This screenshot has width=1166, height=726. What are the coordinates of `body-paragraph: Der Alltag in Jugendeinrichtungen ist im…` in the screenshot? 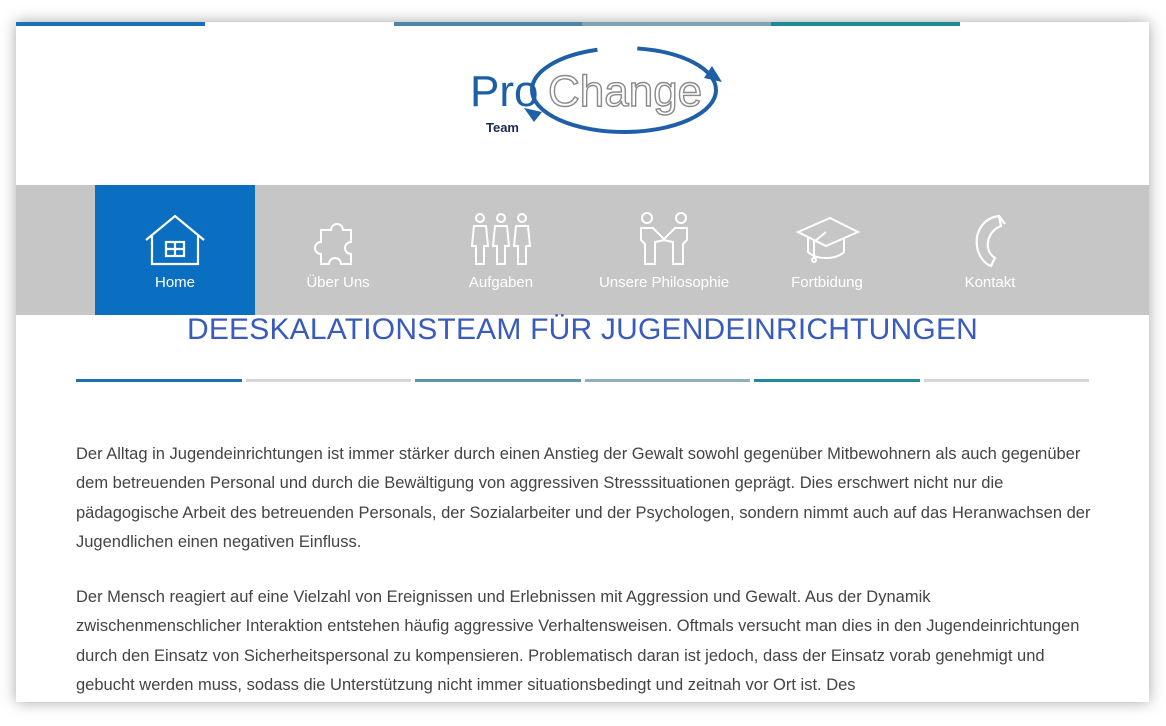 It's located at (583, 498).